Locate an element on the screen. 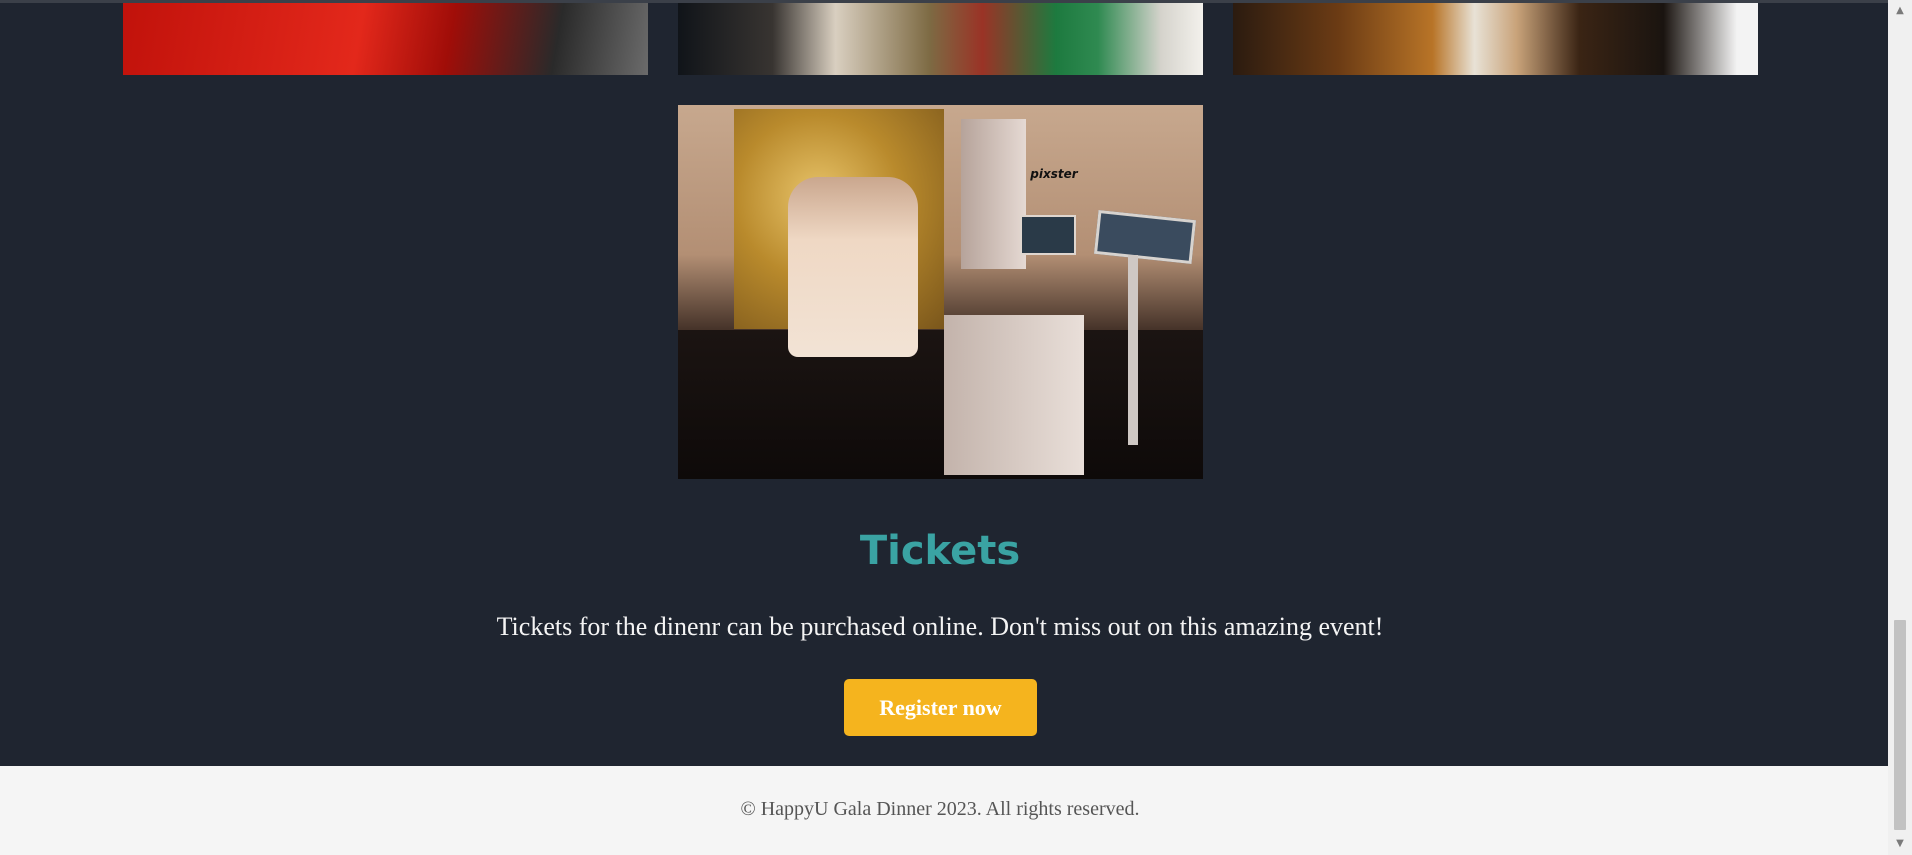 Image resolution: width=1912 pixels, height=855 pixels. booth-floor is located at coordinates (940, 404).